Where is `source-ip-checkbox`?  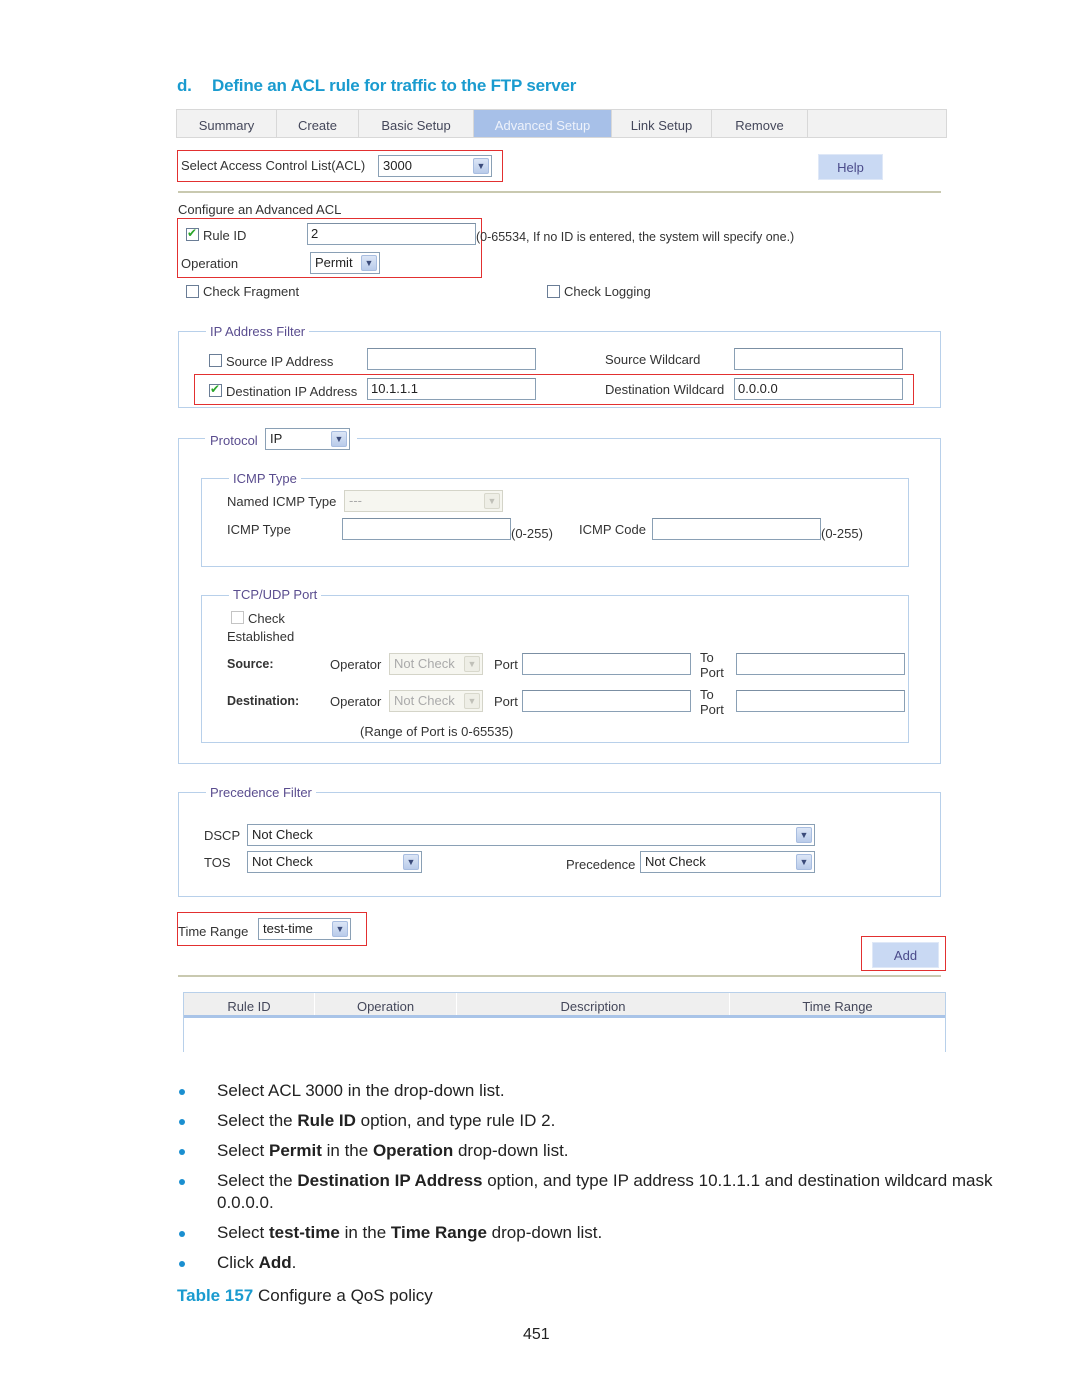 source-ip-checkbox is located at coordinates (215, 360).